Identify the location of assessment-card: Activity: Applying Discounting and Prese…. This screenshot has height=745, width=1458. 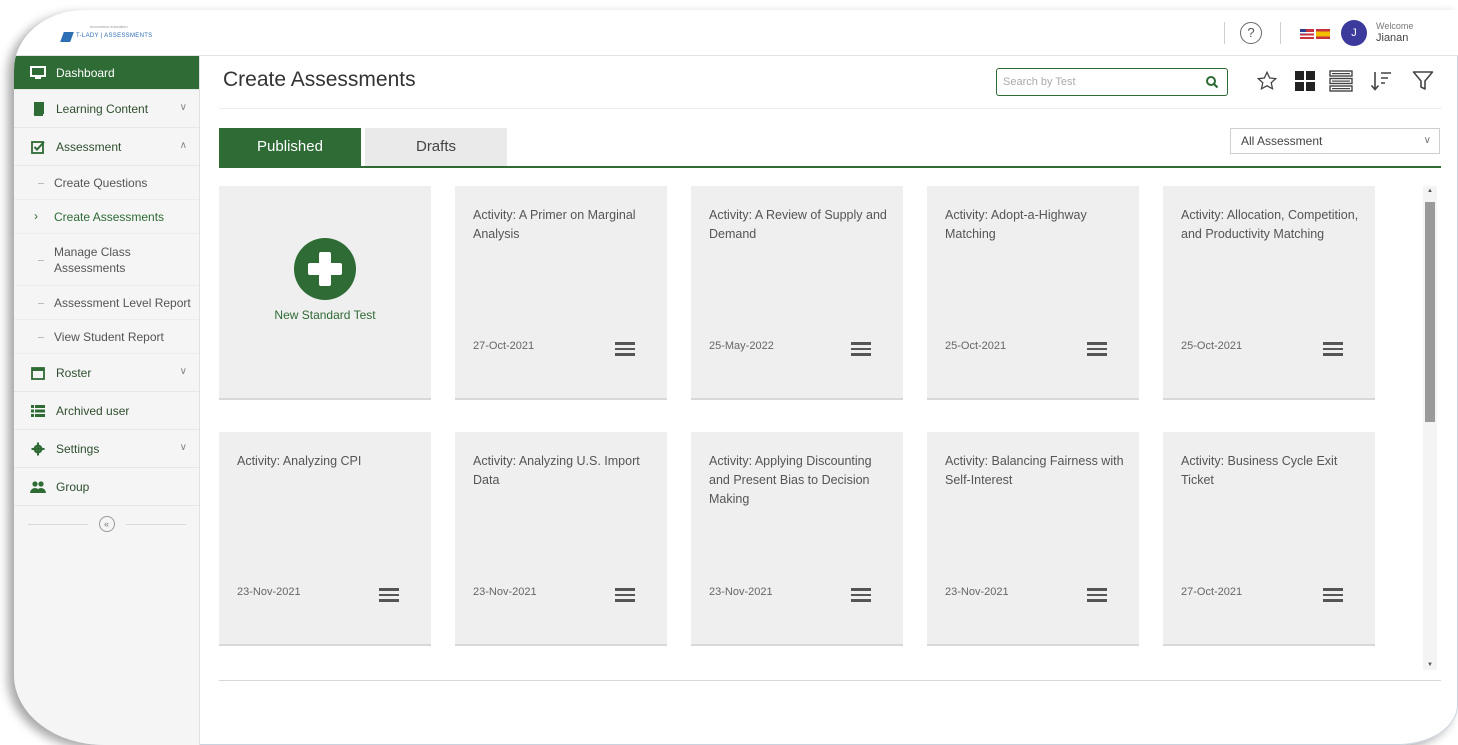
(797, 539).